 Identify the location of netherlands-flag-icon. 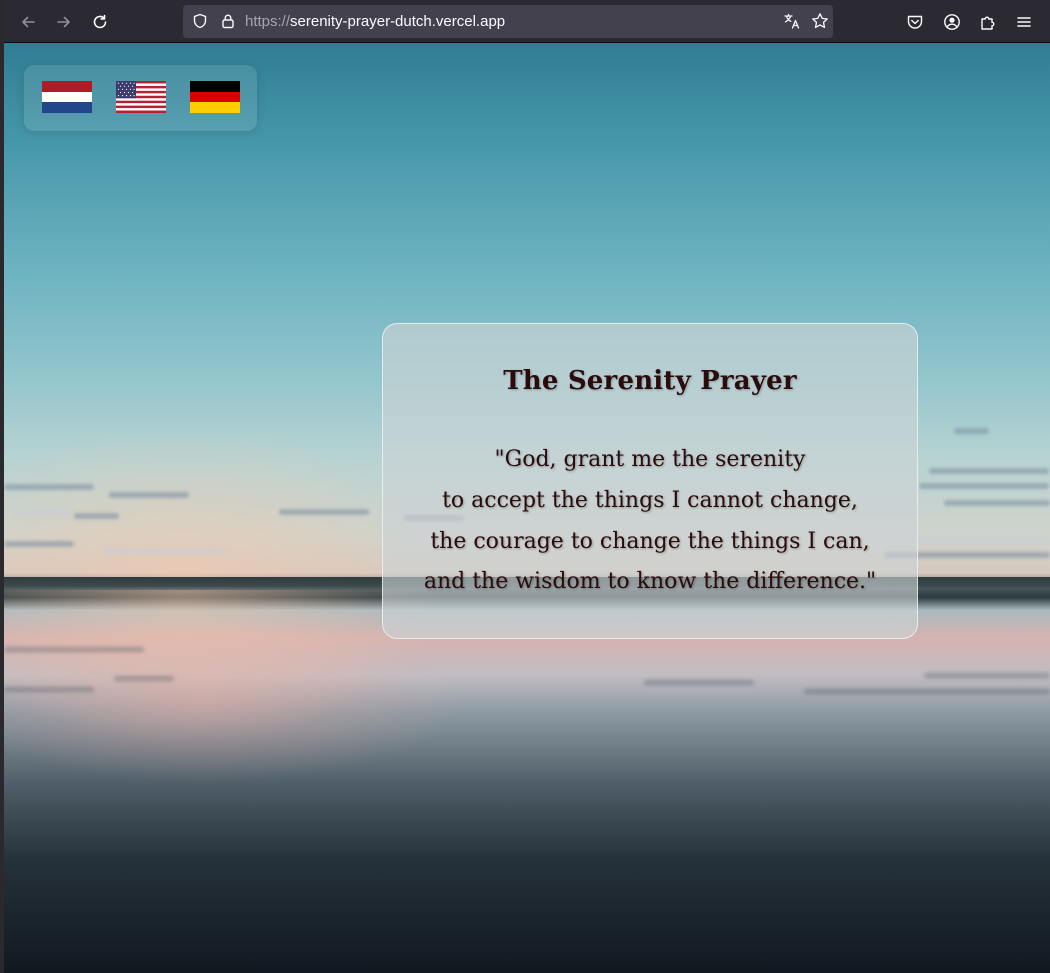
(67, 97).